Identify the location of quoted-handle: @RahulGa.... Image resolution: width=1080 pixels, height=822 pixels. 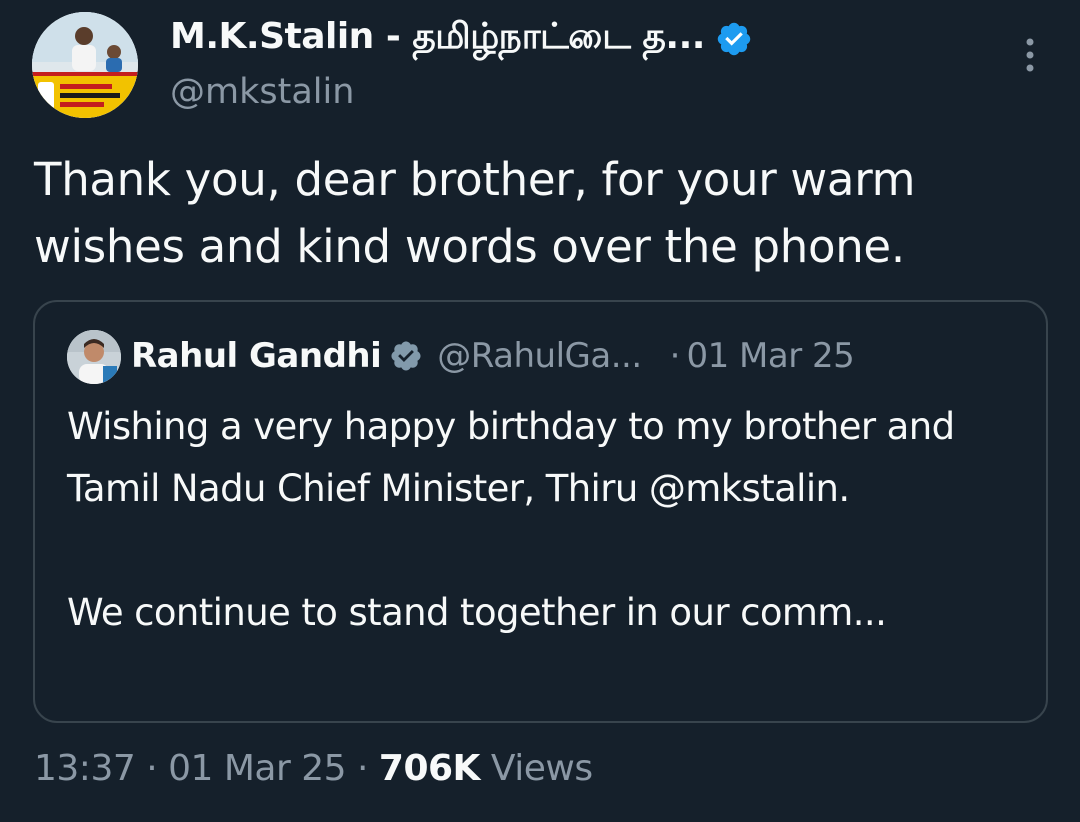
(539, 356).